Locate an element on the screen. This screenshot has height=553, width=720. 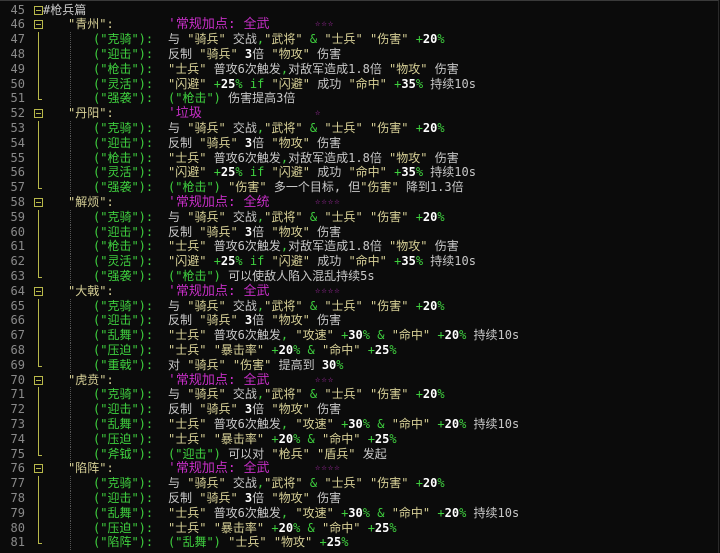
code-line: 77 ("克骑"): 与 "骑兵" 交战,"武将" & "士兵" "伤害" +20% is located at coordinates (359, 484).